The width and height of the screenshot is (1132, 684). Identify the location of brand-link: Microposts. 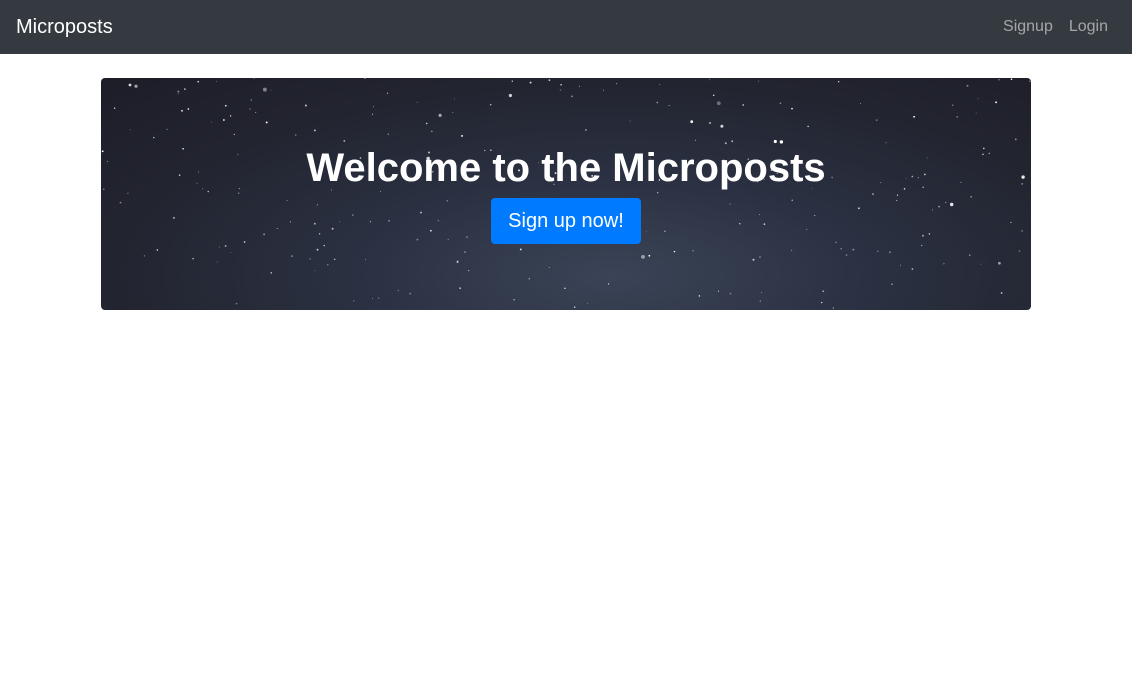
(64, 27).